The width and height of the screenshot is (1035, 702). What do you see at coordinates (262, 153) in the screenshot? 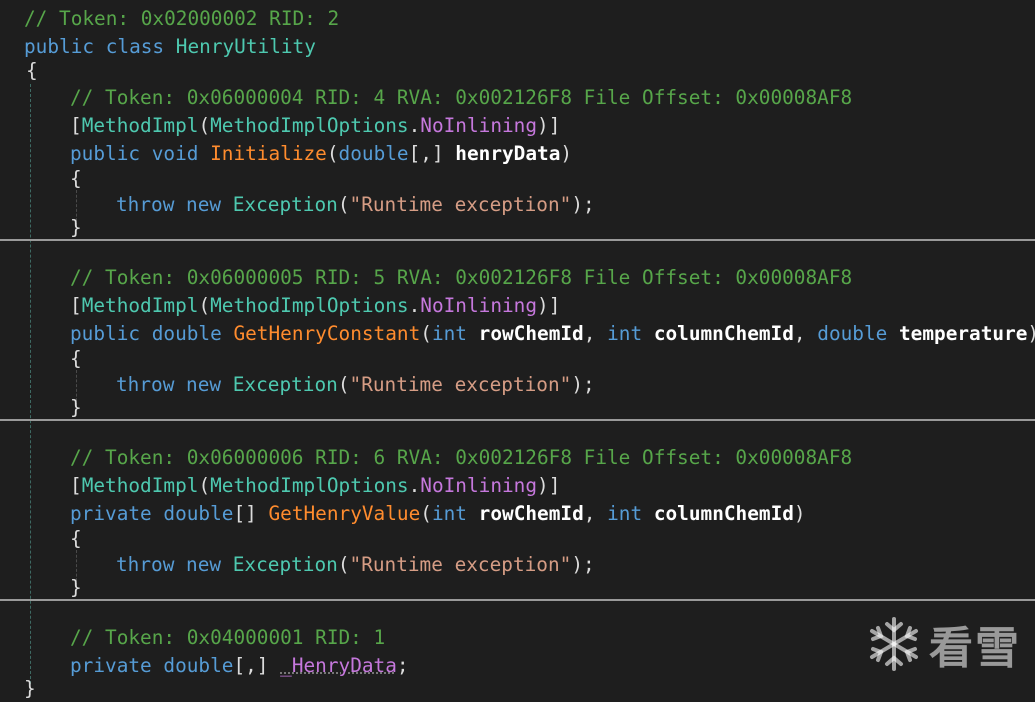
I see `method-name: Initialize` at bounding box center [262, 153].